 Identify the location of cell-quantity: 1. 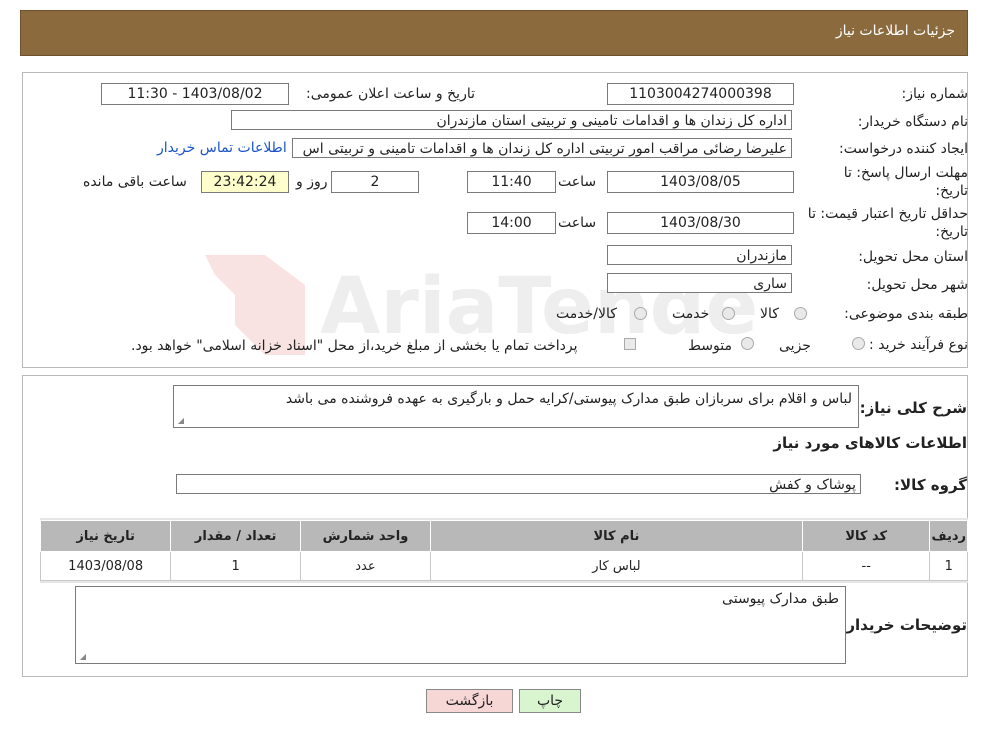
(235, 566).